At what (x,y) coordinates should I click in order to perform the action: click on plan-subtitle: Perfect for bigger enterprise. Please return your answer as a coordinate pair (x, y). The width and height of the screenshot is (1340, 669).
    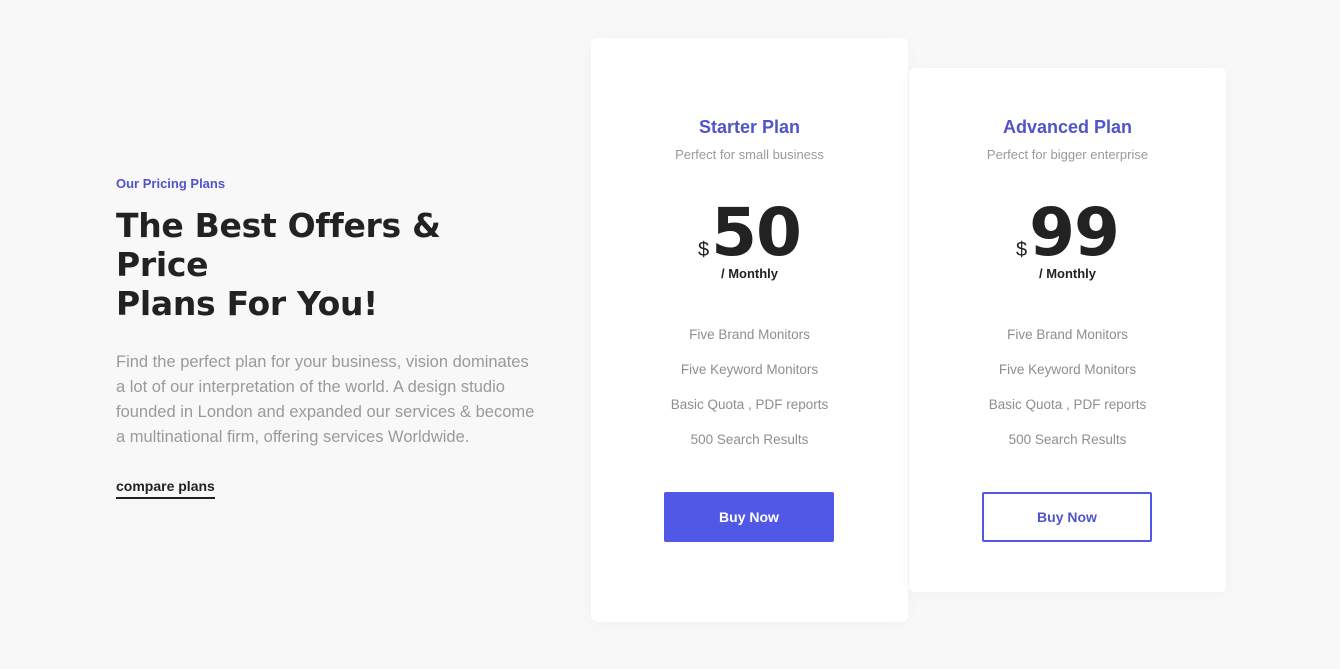
    Looking at the image, I should click on (1067, 154).